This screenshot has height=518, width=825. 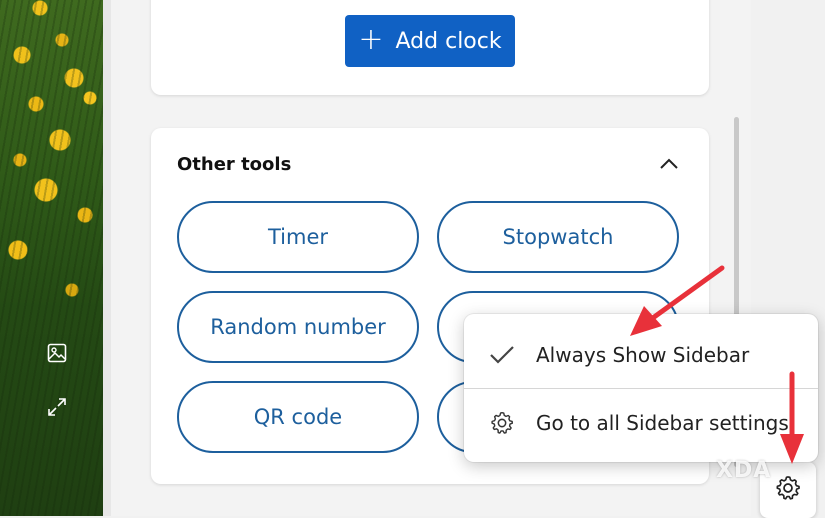 What do you see at coordinates (662, 423) in the screenshot?
I see `menu-item-label: Go to all Sidebar settings` at bounding box center [662, 423].